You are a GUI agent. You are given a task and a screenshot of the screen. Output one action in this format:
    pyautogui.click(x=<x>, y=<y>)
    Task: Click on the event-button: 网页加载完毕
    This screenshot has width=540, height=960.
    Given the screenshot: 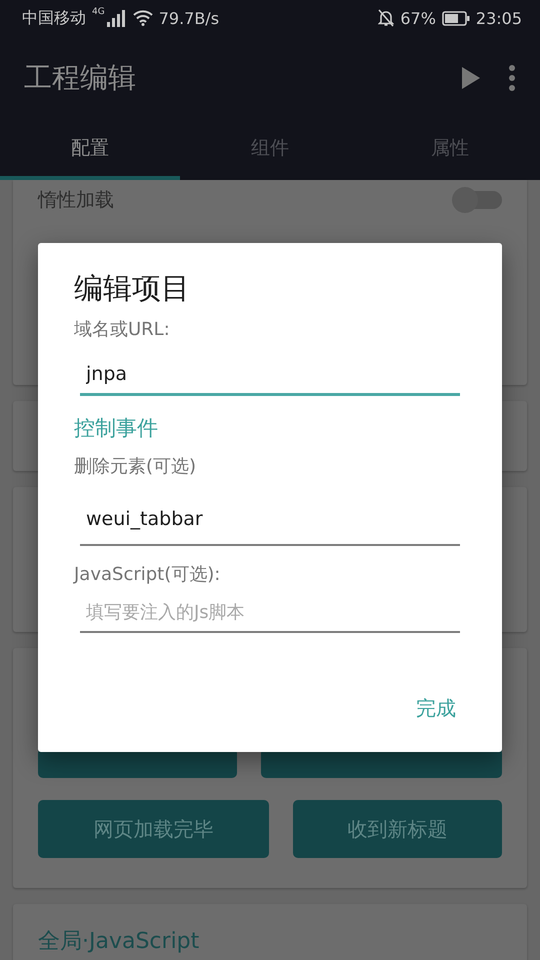 What is the action you would take?
    pyautogui.click(x=153, y=829)
    